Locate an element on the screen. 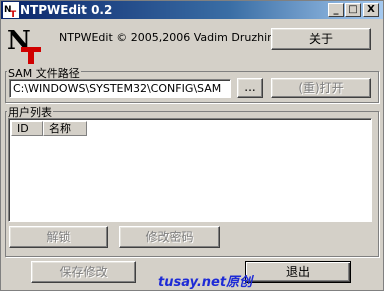 The image size is (384, 291). save-changes-button: 保存修改 is located at coordinates (83, 272).